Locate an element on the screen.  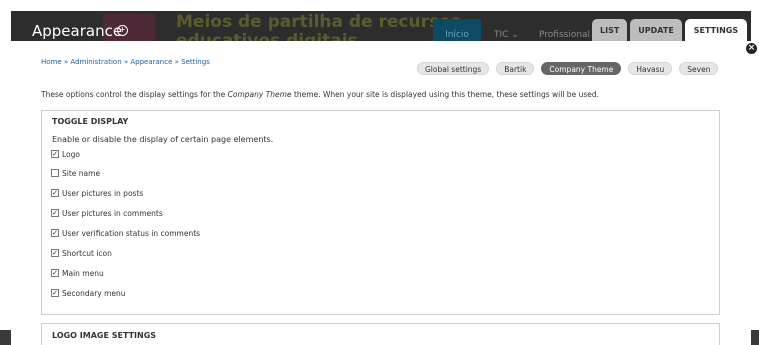
checkbox-label-user-pictures-posts: User pictures in posts is located at coordinates (102, 193).